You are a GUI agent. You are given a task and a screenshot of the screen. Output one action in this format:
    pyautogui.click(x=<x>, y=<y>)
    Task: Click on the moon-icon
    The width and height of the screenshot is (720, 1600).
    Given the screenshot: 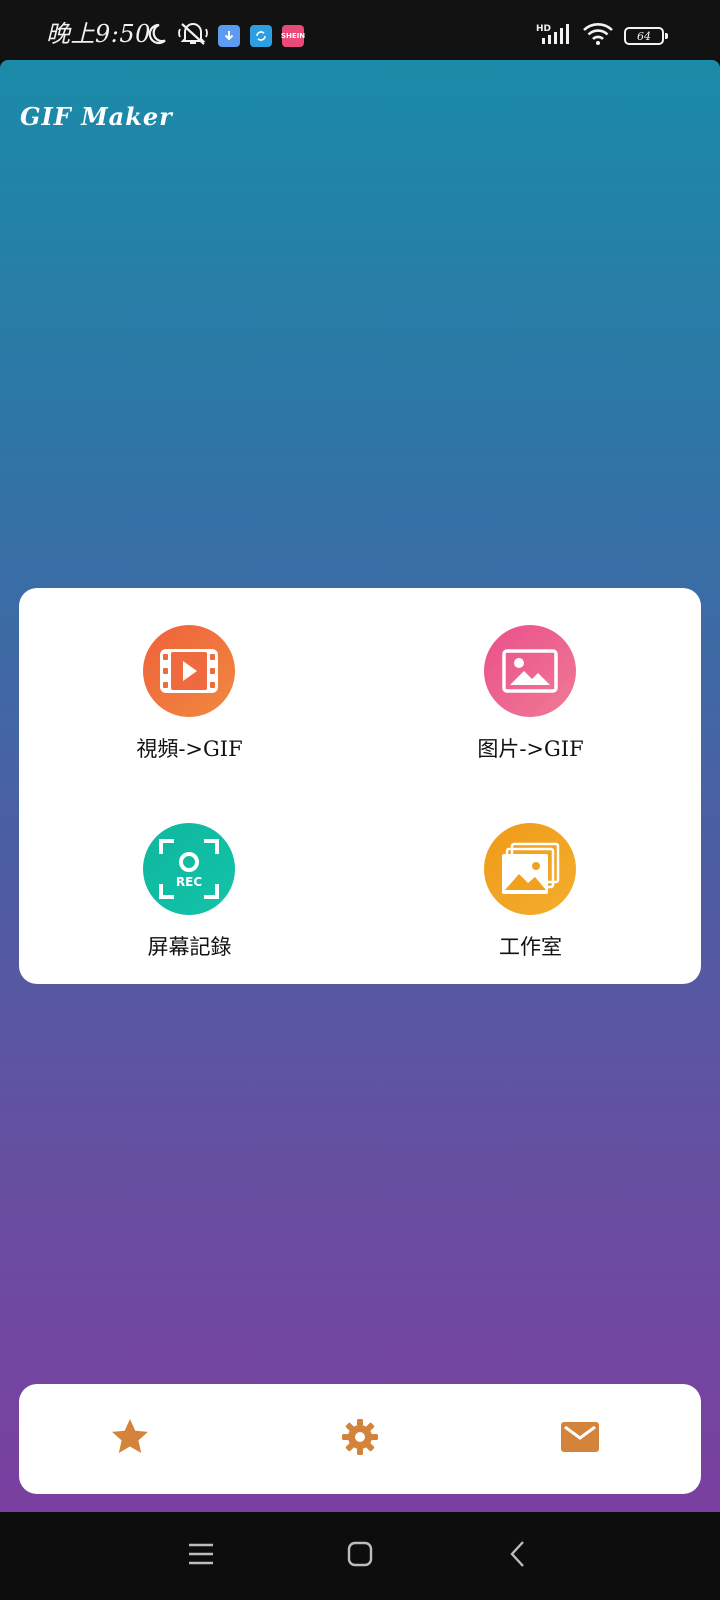 What is the action you would take?
    pyautogui.click(x=156, y=36)
    